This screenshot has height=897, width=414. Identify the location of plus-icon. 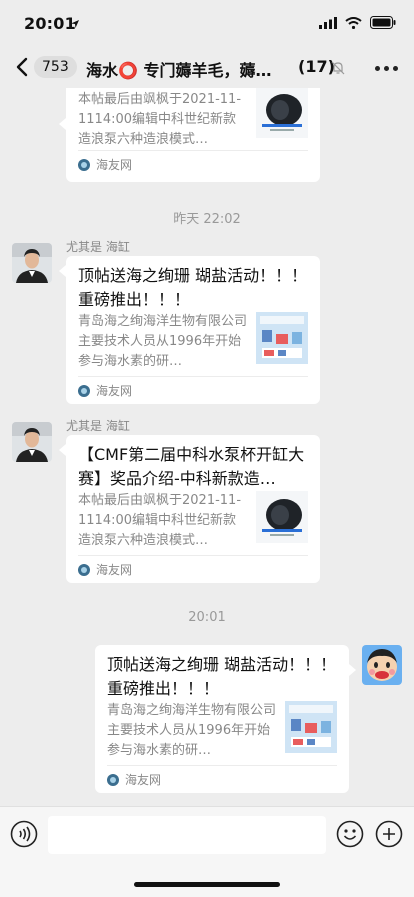
(389, 834).